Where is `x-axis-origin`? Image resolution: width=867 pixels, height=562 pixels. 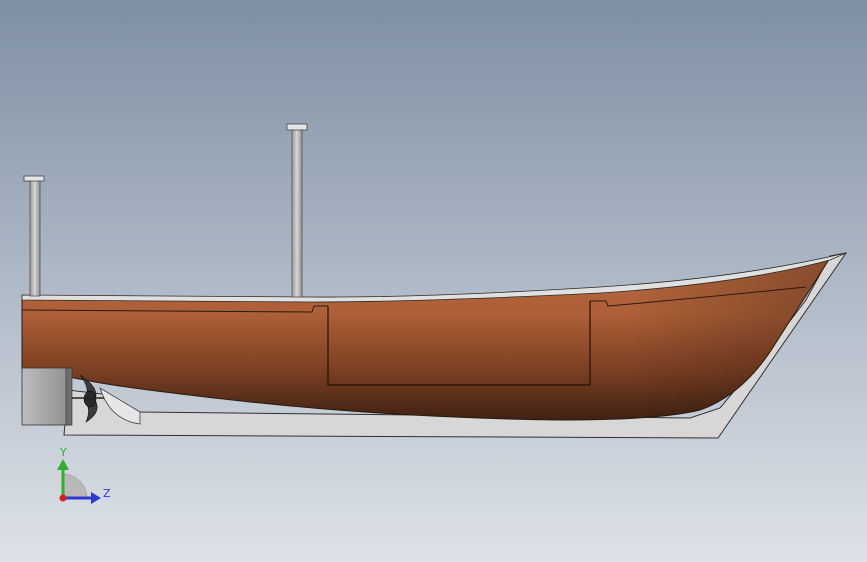 x-axis-origin is located at coordinates (63, 498).